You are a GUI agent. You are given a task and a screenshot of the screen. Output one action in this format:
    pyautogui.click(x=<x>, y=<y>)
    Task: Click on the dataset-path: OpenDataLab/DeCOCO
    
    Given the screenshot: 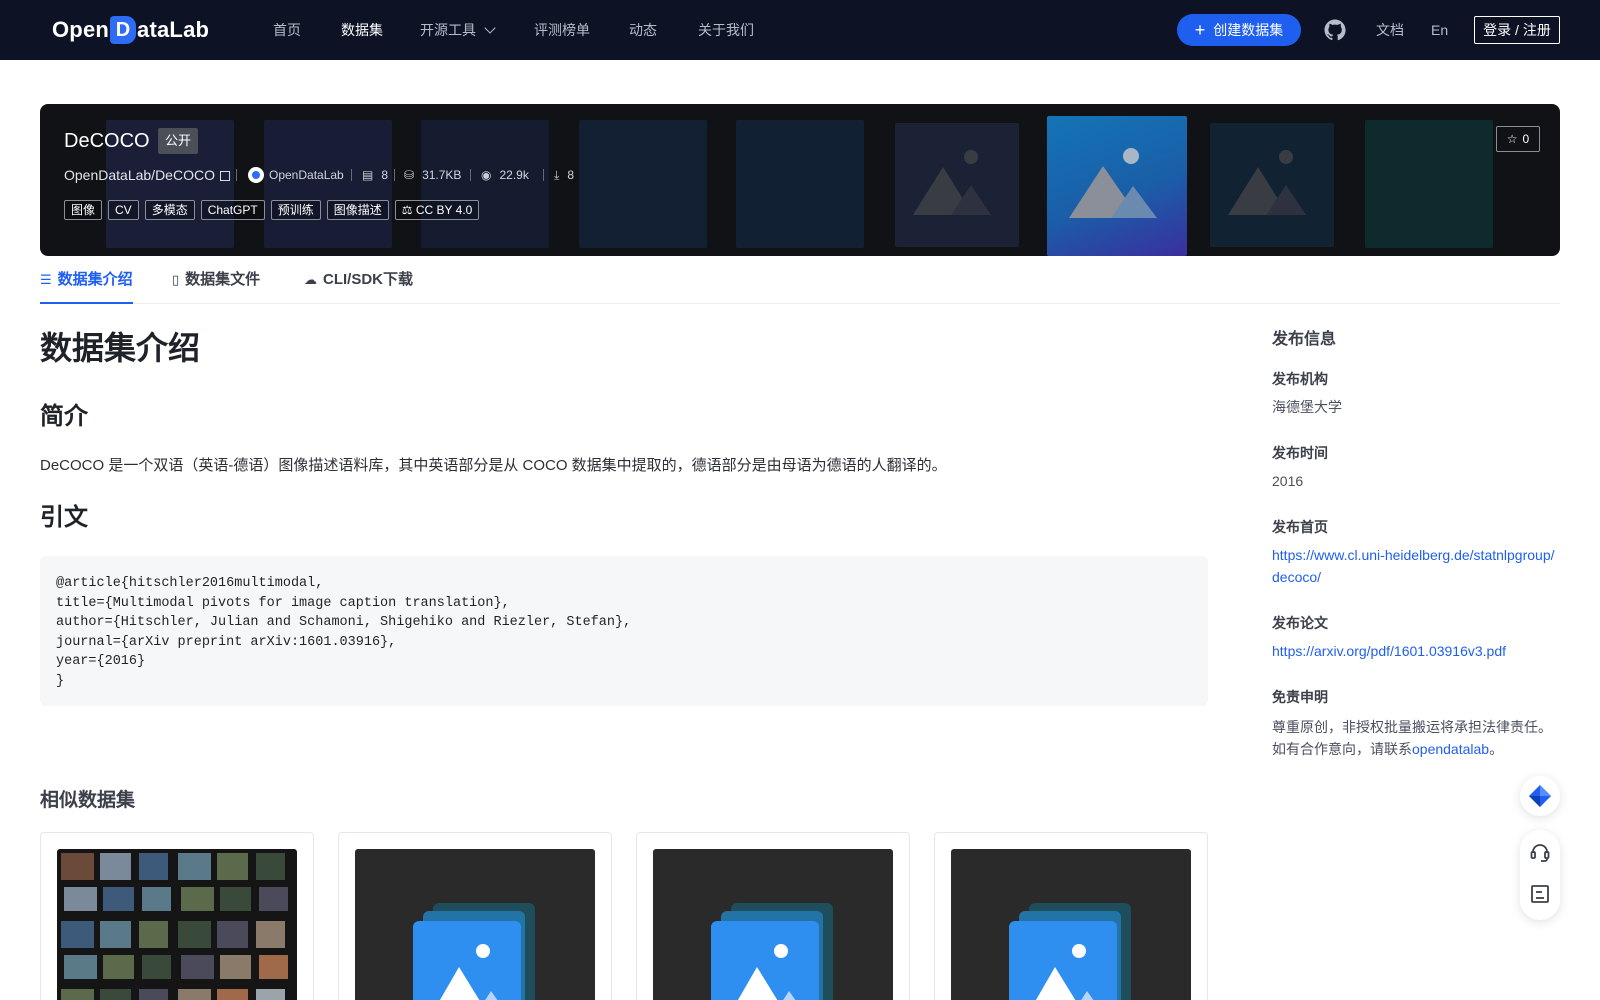 What is the action you would take?
    pyautogui.click(x=147, y=175)
    